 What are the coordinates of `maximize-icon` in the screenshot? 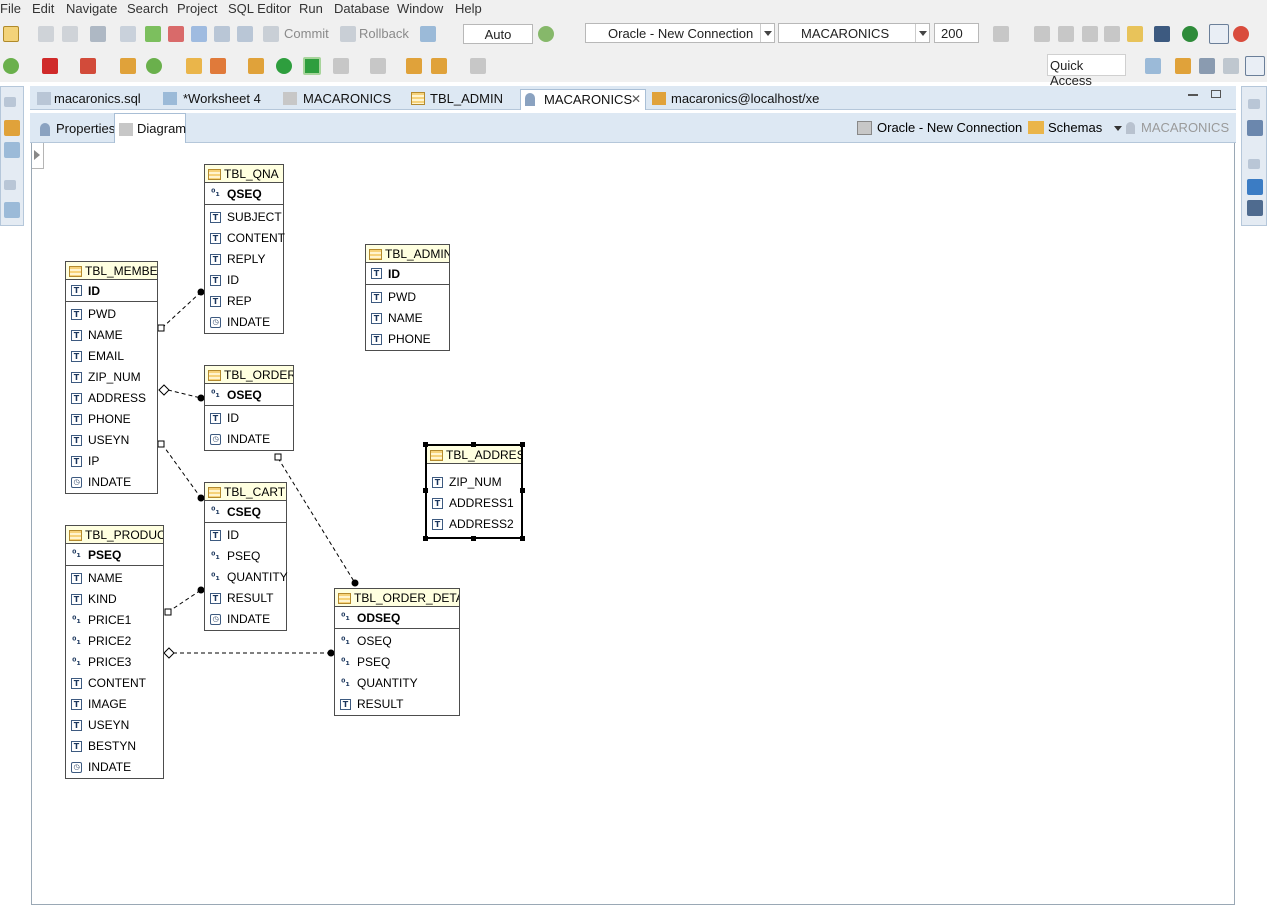 It's located at (1216, 94).